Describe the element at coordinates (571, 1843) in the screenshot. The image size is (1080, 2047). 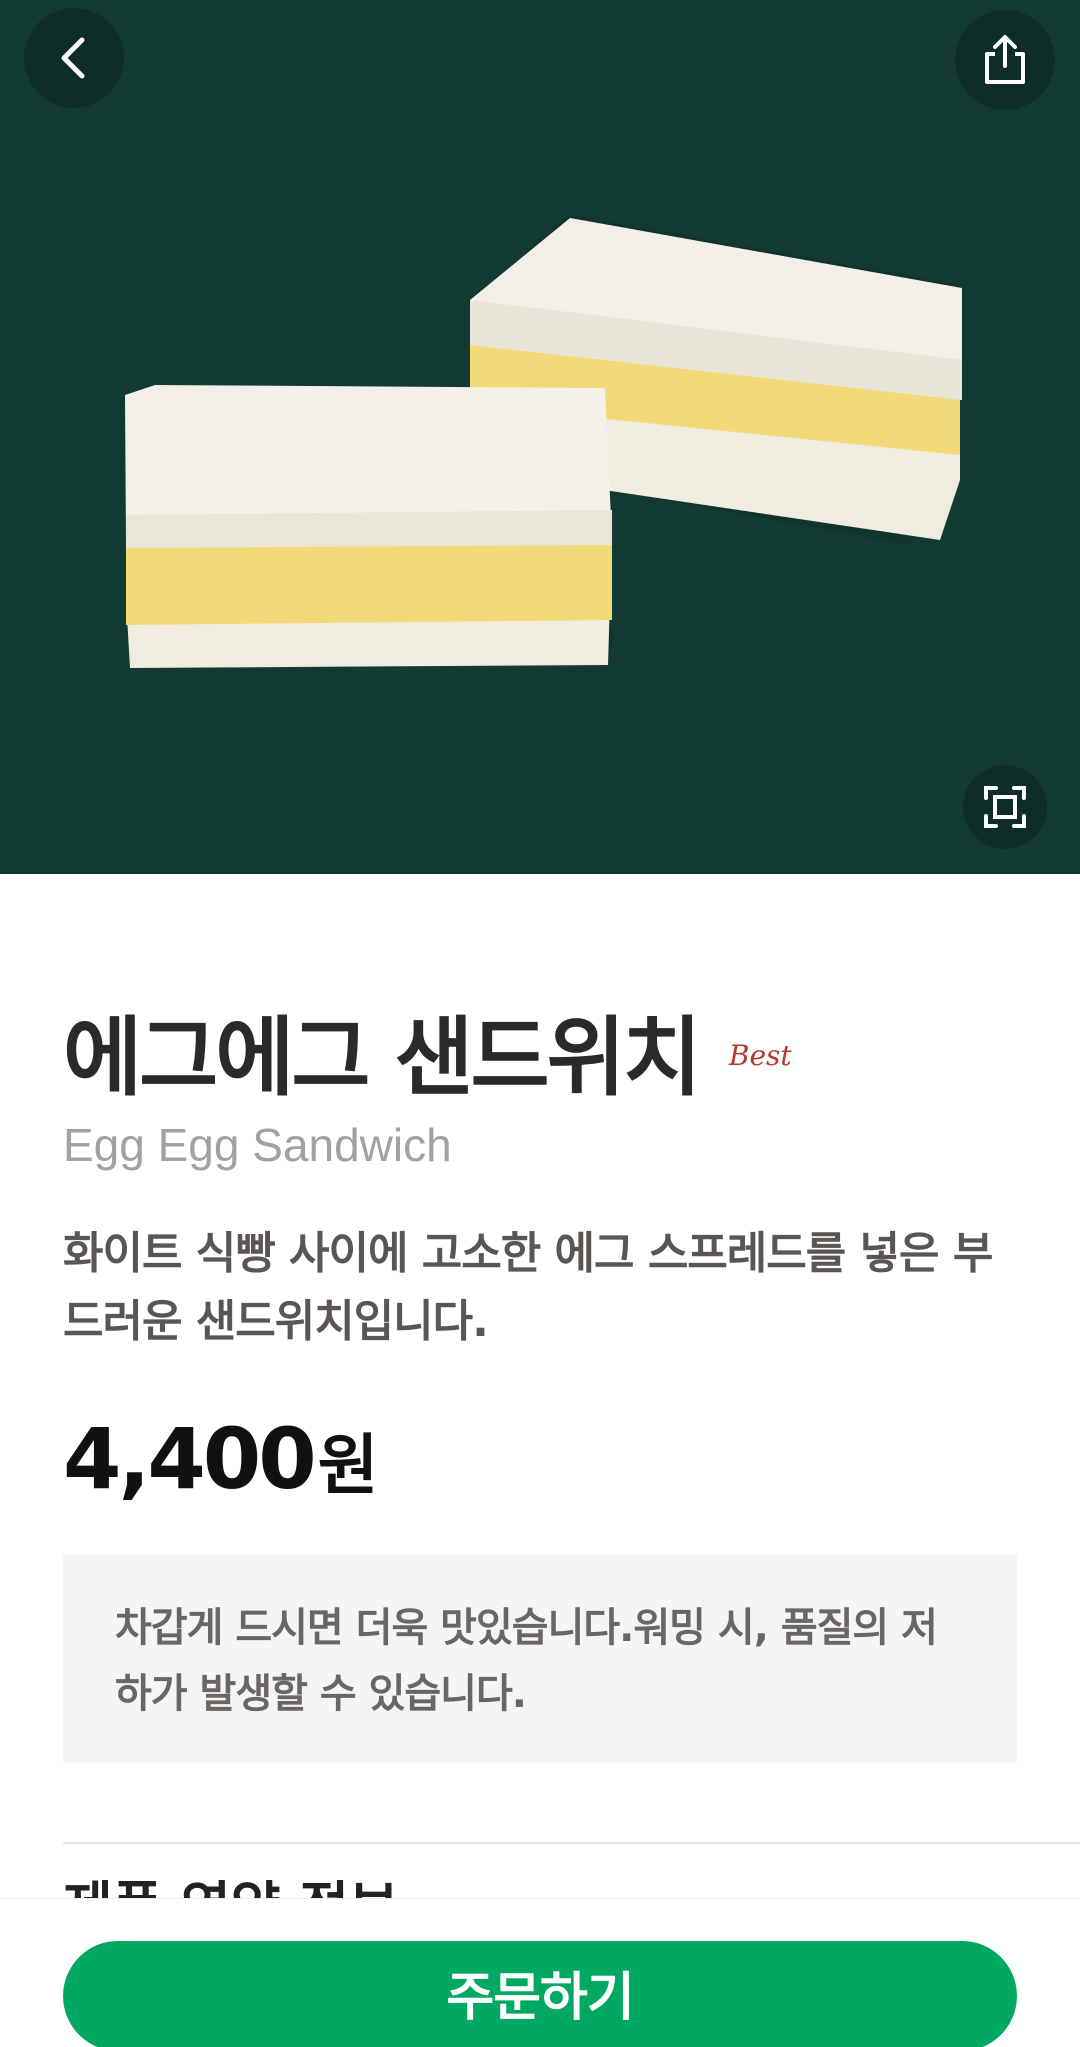
I see `section-divider` at that location.